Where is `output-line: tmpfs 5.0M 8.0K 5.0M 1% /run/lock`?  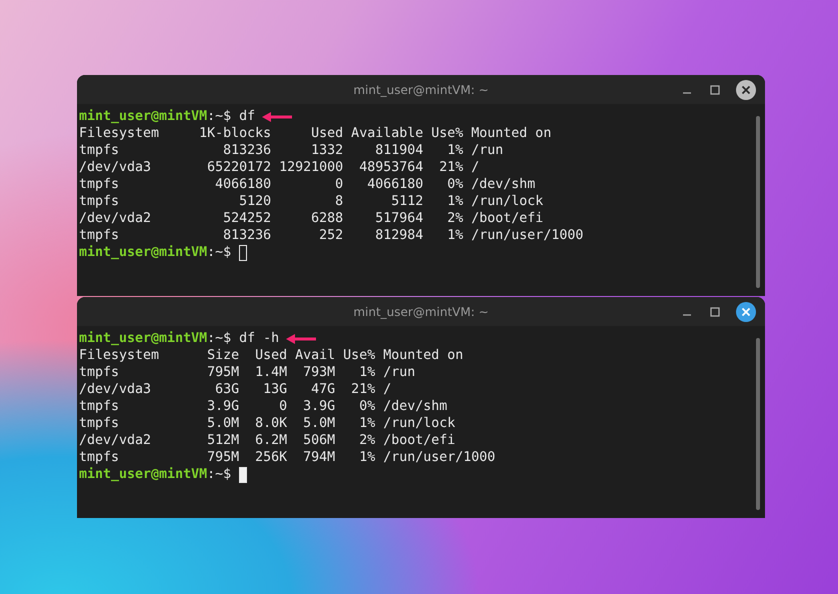
output-line: tmpfs 5.0M 8.0K 5.0M 1% /run/lock is located at coordinates (267, 423).